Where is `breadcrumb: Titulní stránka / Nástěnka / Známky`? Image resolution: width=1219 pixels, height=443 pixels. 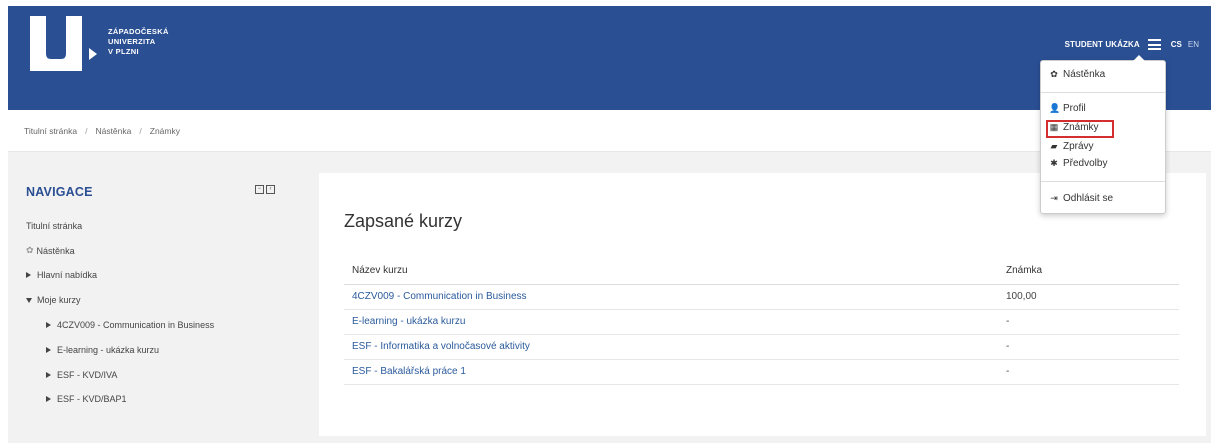 breadcrumb: Titulní stránka / Nástěnka / Známky is located at coordinates (102, 131).